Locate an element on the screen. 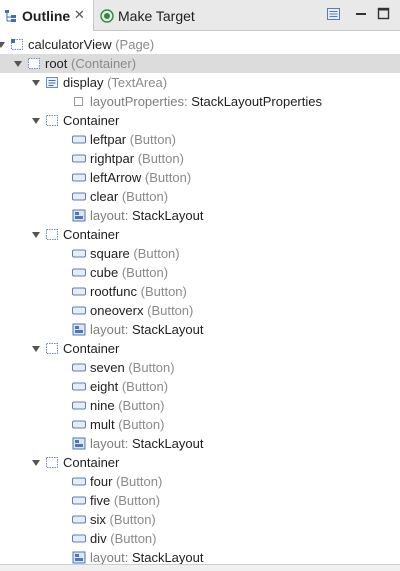 The width and height of the screenshot is (400, 571). tree-row-label: clear (Button) is located at coordinates (129, 196).